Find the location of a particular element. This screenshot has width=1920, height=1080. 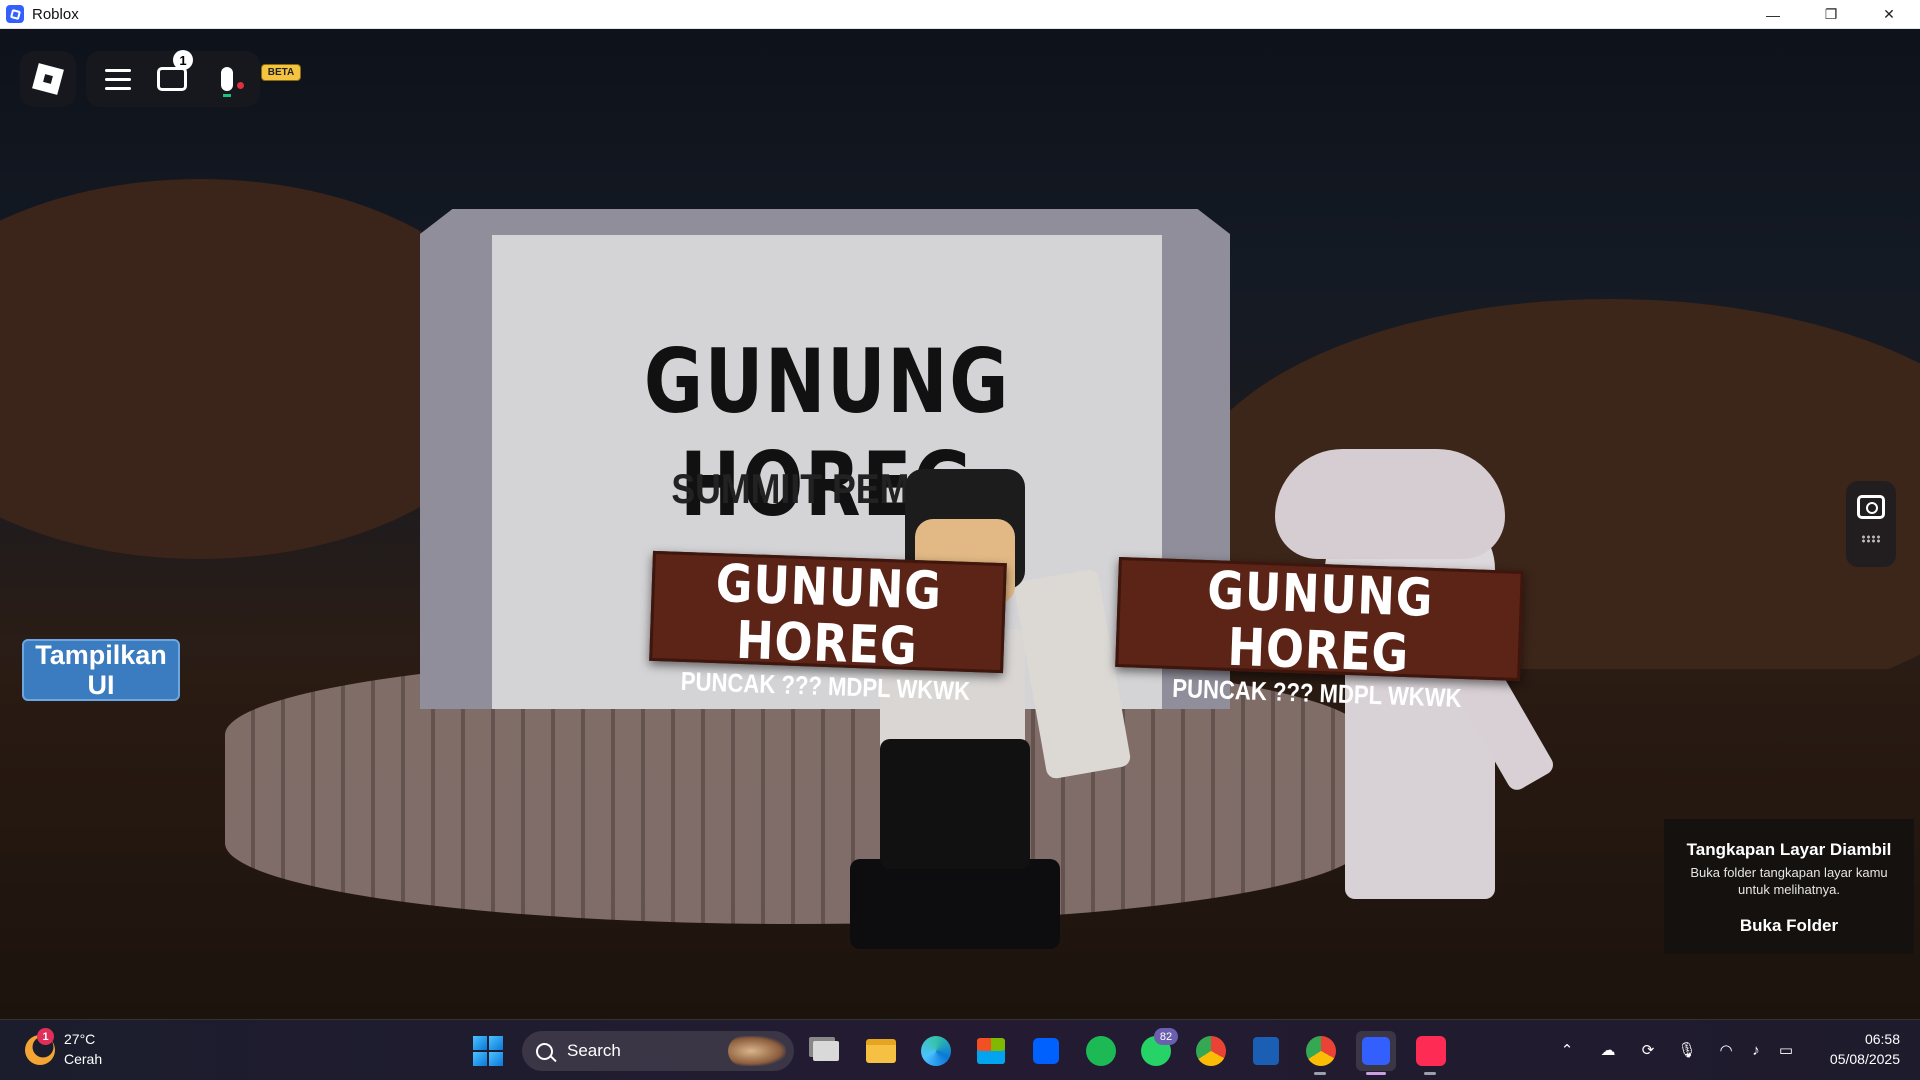

roblox-menu-button is located at coordinates (48, 79).